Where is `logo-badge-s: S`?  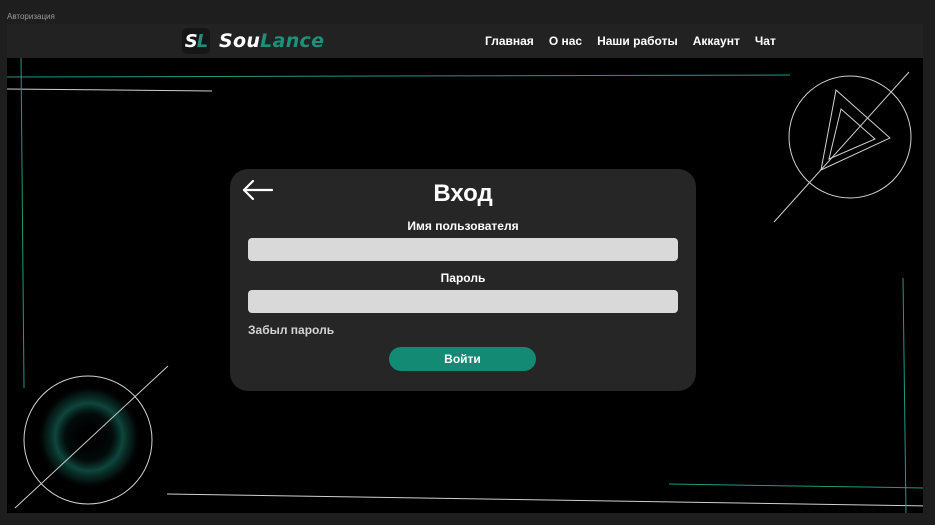
logo-badge-s: S is located at coordinates (191, 41).